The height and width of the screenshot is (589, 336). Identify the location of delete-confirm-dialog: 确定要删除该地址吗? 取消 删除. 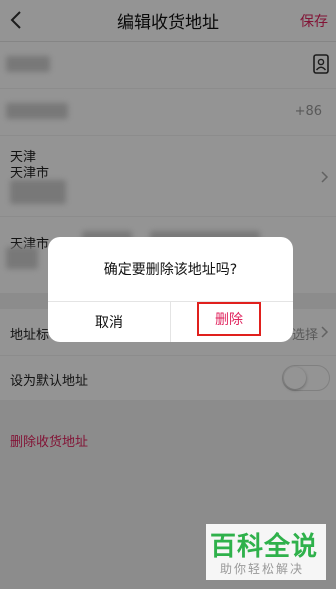
(170, 289).